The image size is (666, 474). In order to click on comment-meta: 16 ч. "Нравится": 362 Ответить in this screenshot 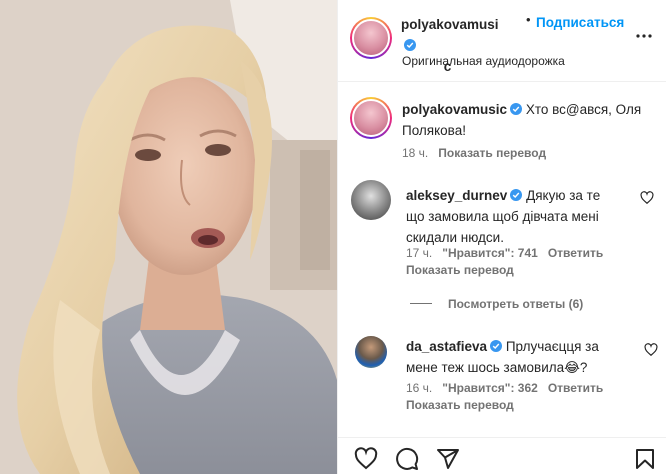, I will do `click(509, 388)`.